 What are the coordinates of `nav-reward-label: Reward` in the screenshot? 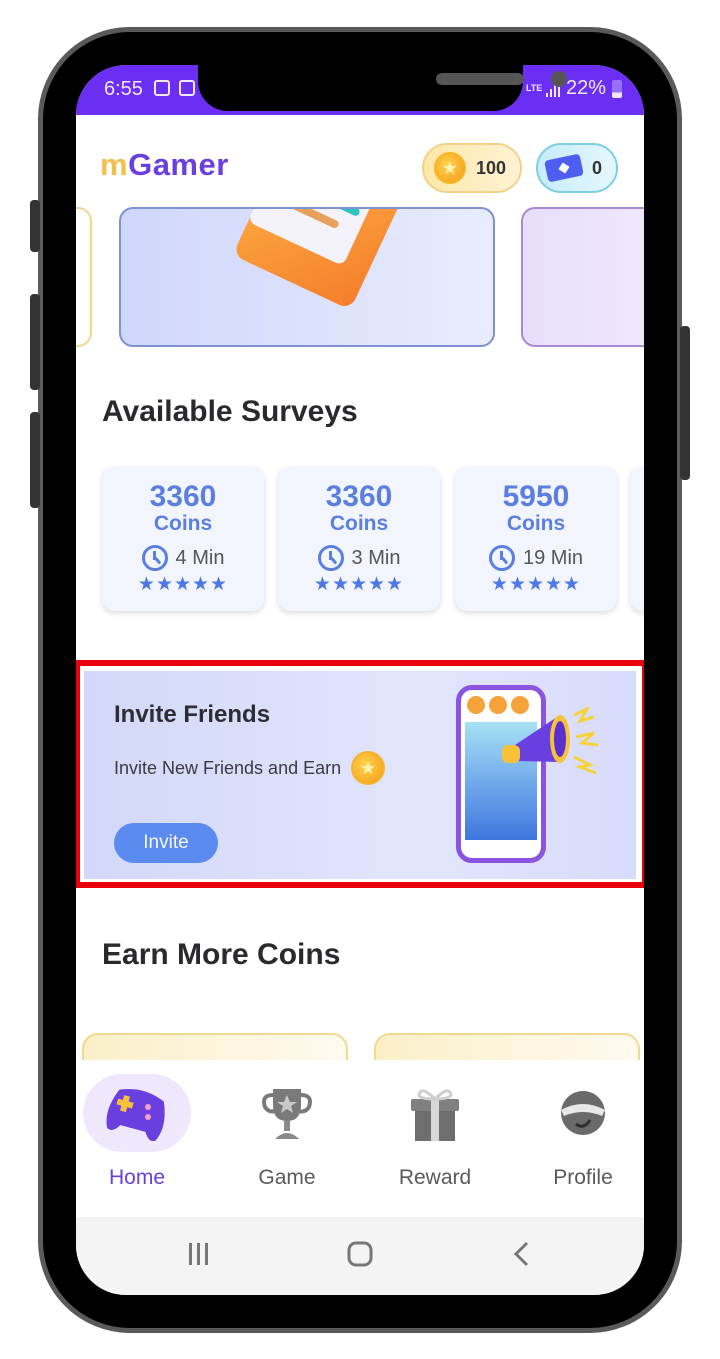 It's located at (435, 1177).